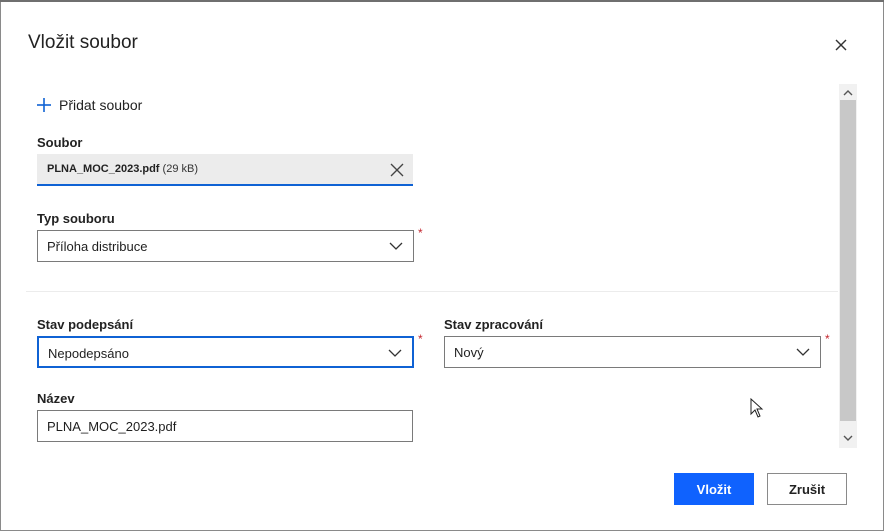 Image resolution: width=884 pixels, height=532 pixels. I want to click on file-type-select: Příloha distribuce, so click(225, 246).